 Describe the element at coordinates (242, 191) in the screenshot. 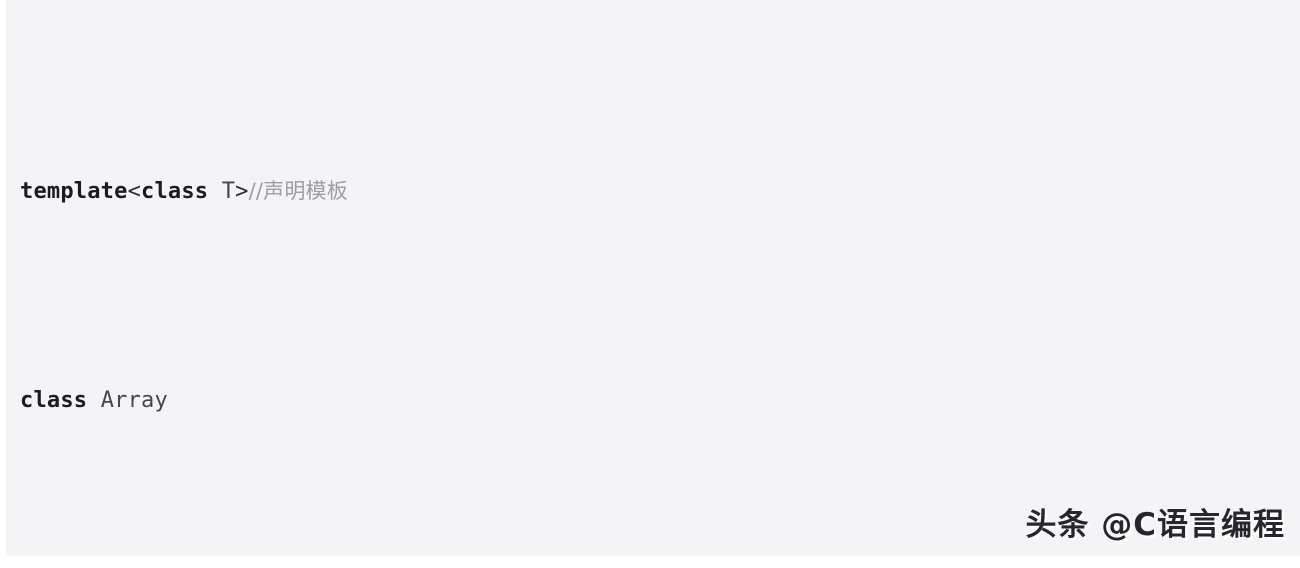

I see `angle-close: >` at that location.